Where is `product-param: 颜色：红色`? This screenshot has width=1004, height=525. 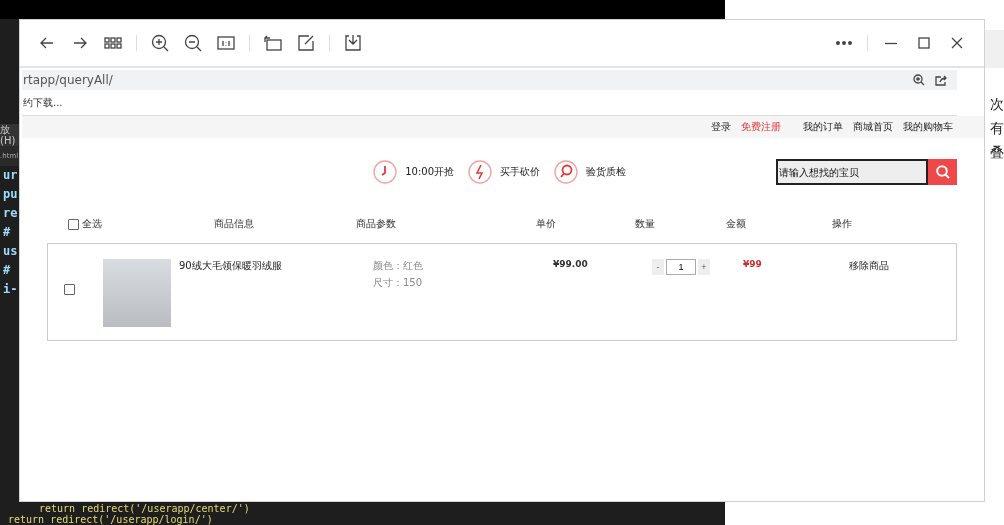
product-param: 颜色：红色 is located at coordinates (398, 266).